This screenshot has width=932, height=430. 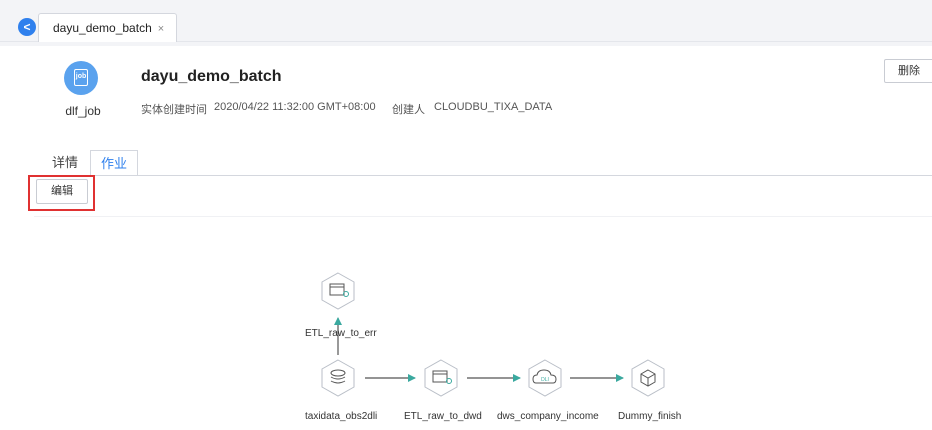 I want to click on flow-node-dummy-finish, so click(x=648, y=378).